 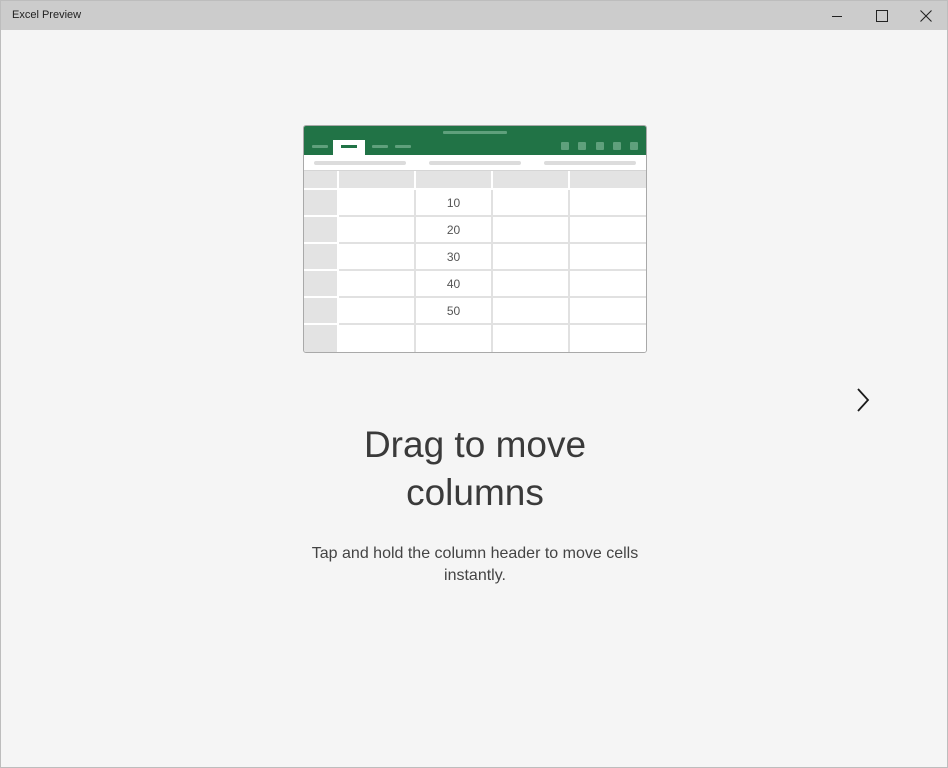 What do you see at coordinates (454, 203) in the screenshot?
I see `grid-cell: 10` at bounding box center [454, 203].